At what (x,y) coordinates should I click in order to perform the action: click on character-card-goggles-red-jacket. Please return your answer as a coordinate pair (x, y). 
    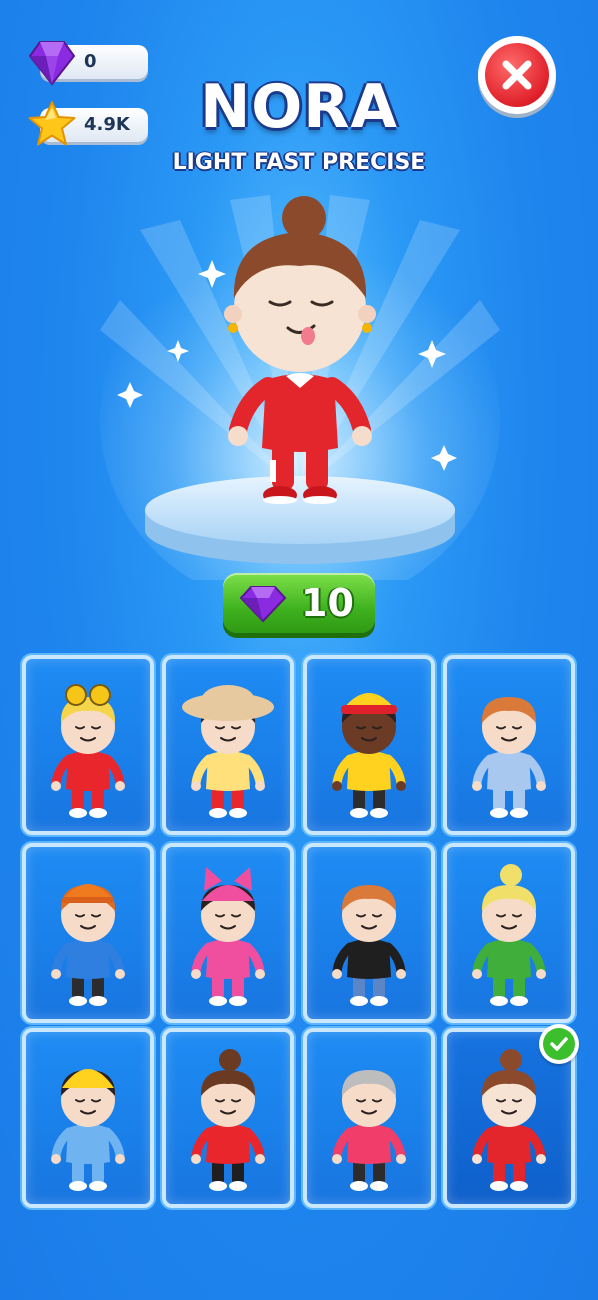
    Looking at the image, I should click on (88, 745).